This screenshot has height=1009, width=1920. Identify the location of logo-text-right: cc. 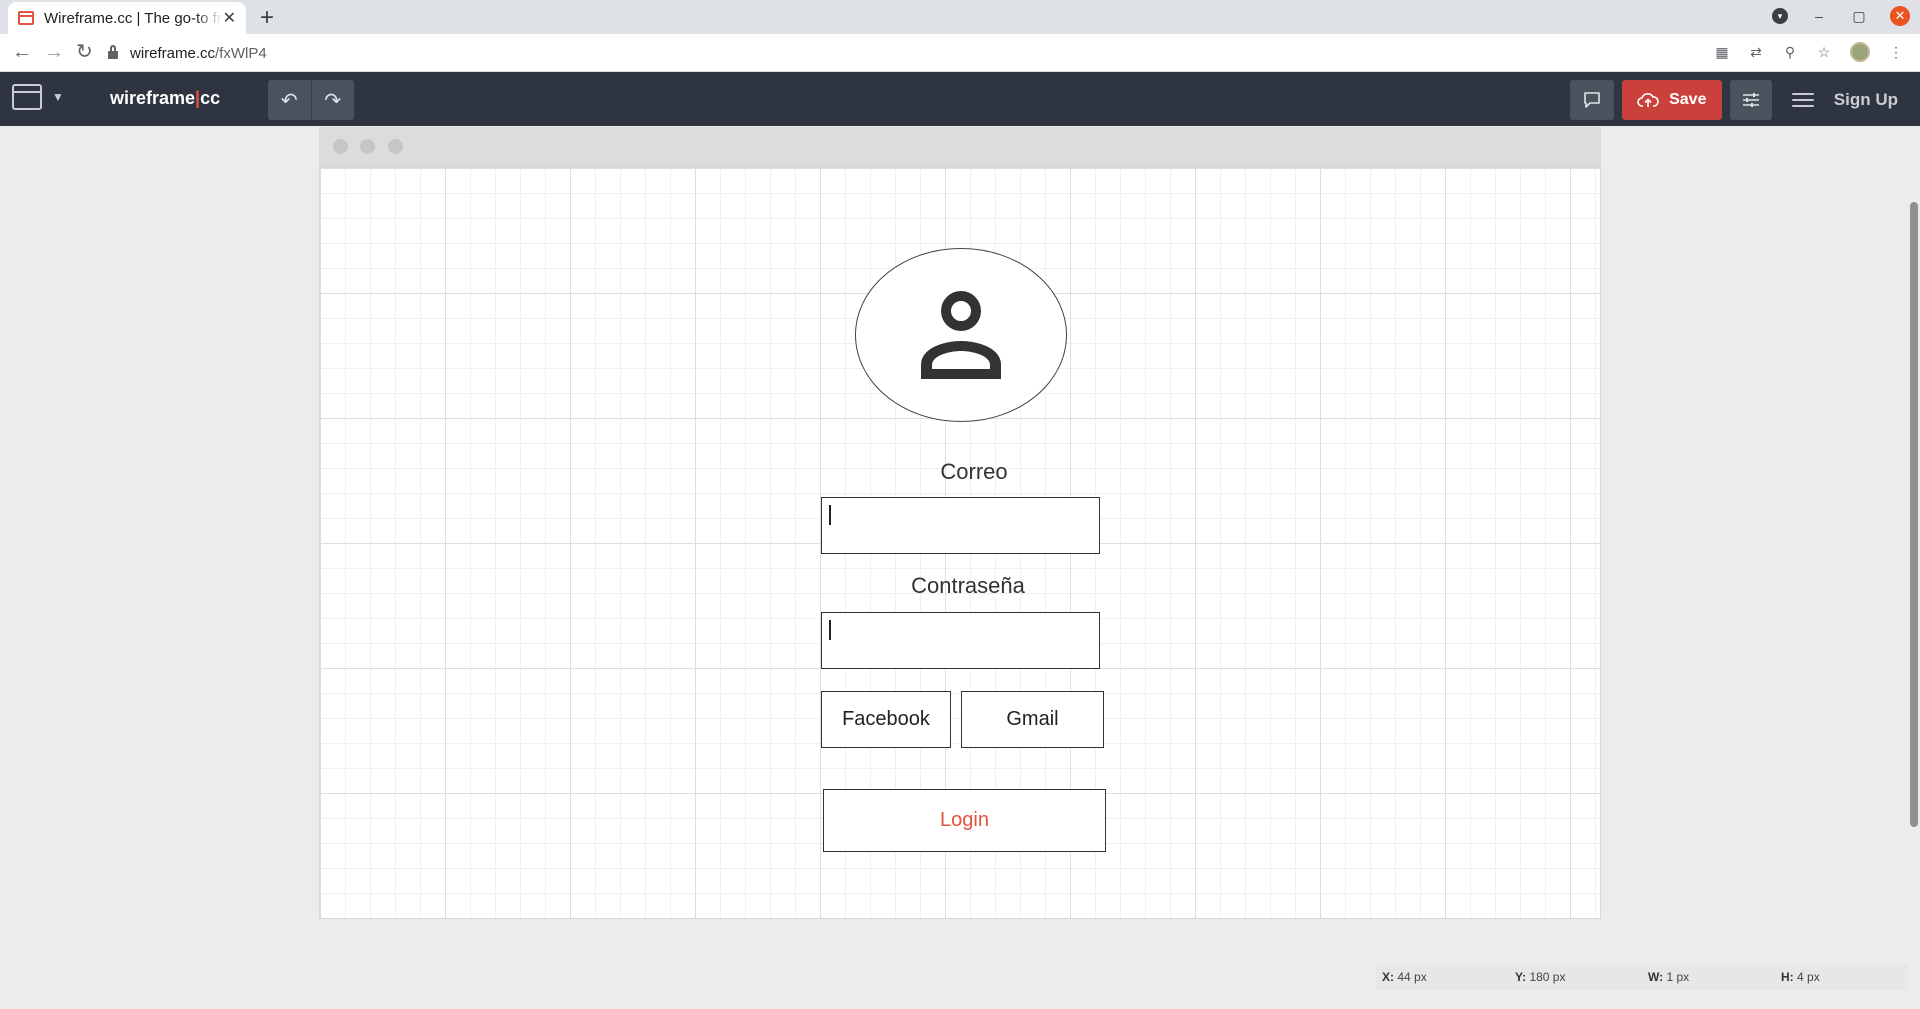
(210, 98).